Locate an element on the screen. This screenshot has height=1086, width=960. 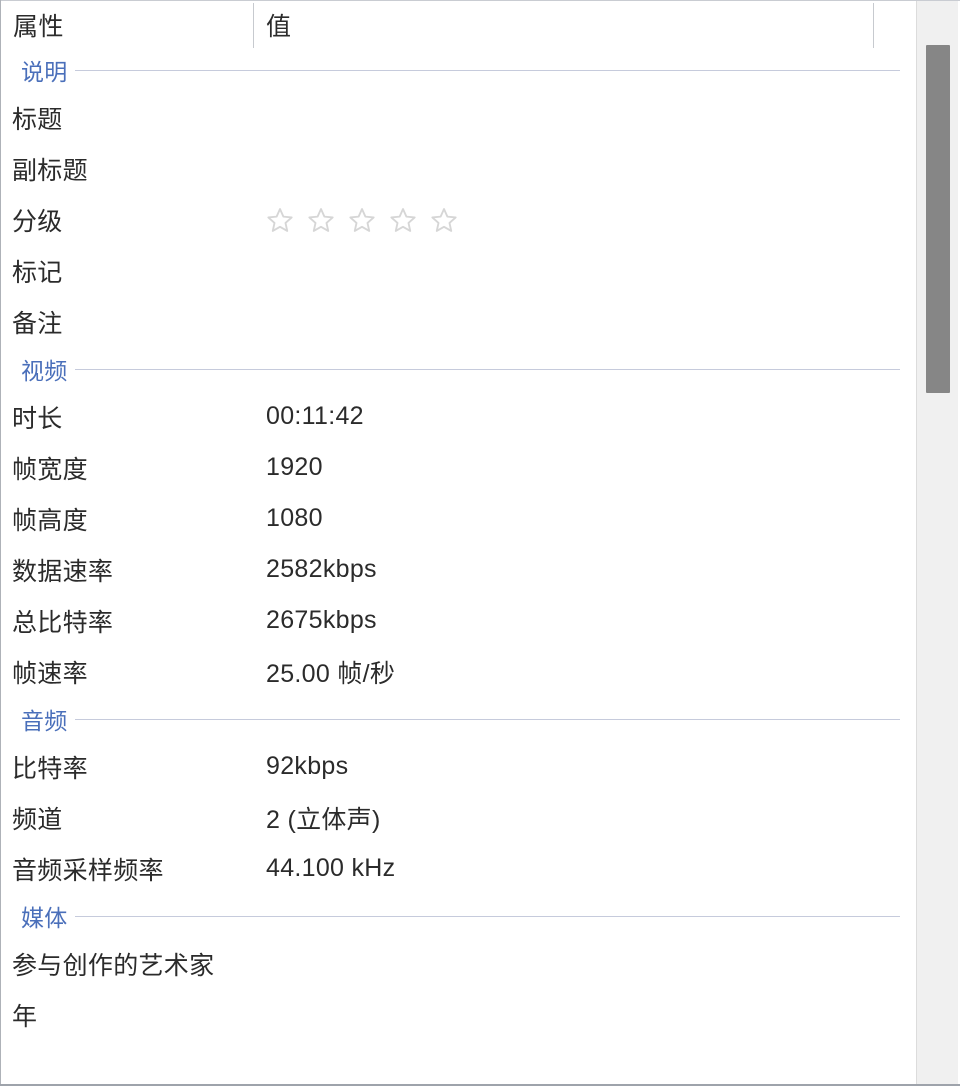
property-row: 频道 2 (立体声) is located at coordinates (458, 817).